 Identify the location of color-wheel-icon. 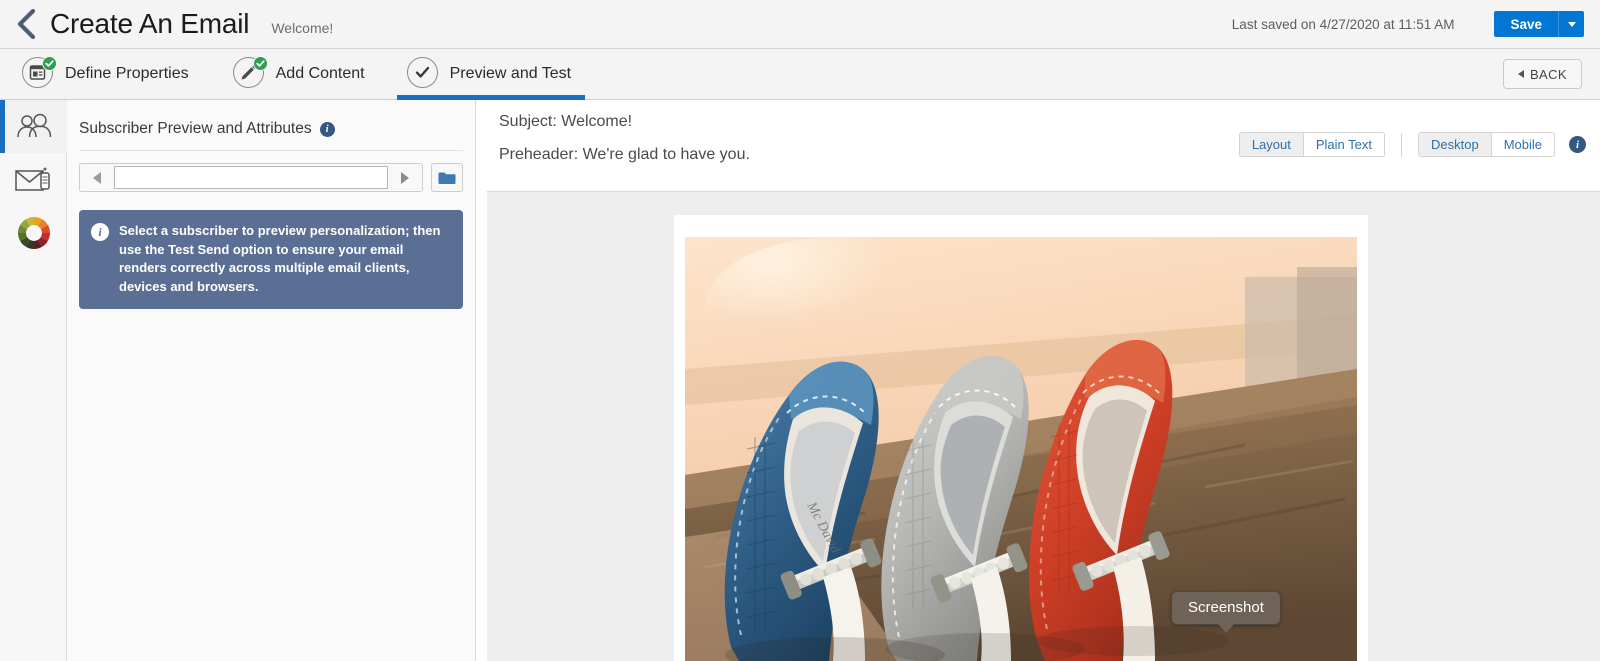
(34, 233).